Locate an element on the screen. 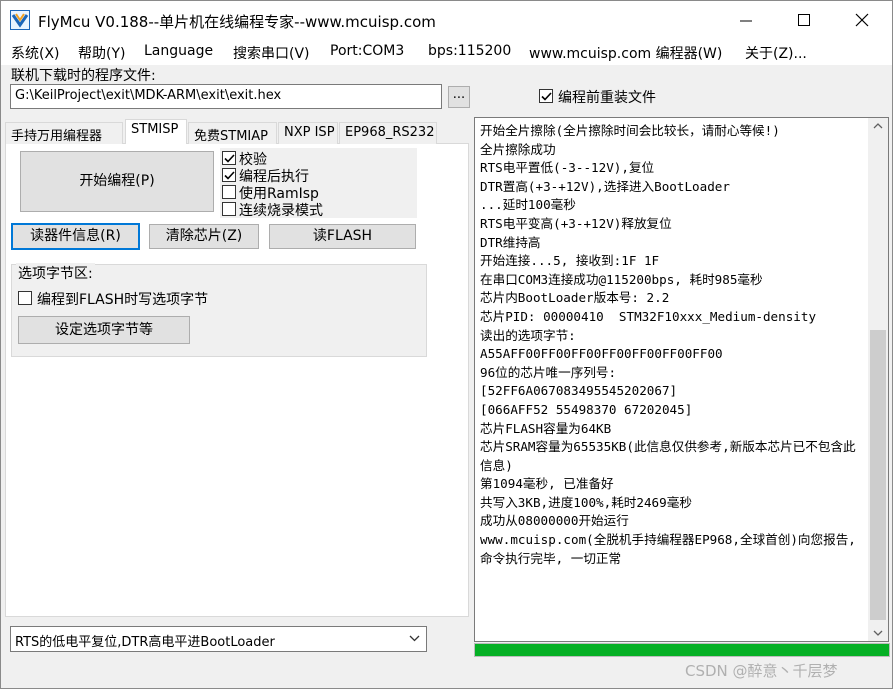 Image resolution: width=893 pixels, height=689 pixels. log-line: 第1094毫秒, 已准备好 is located at coordinates (547, 484).